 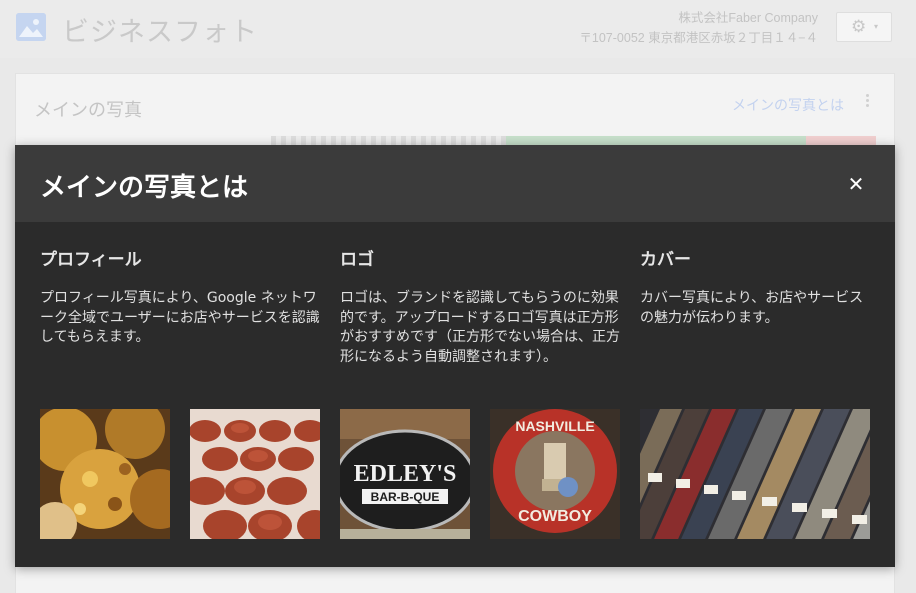 I want to click on main-photo-info-link: メインの写真とは, so click(x=788, y=105).